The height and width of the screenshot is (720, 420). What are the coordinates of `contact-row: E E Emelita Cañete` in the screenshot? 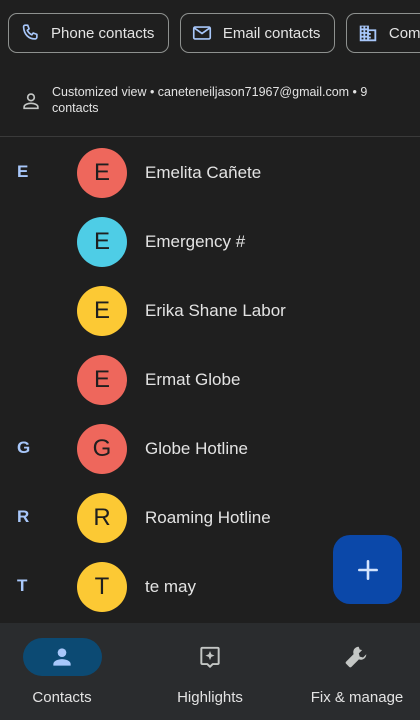 It's located at (210, 172).